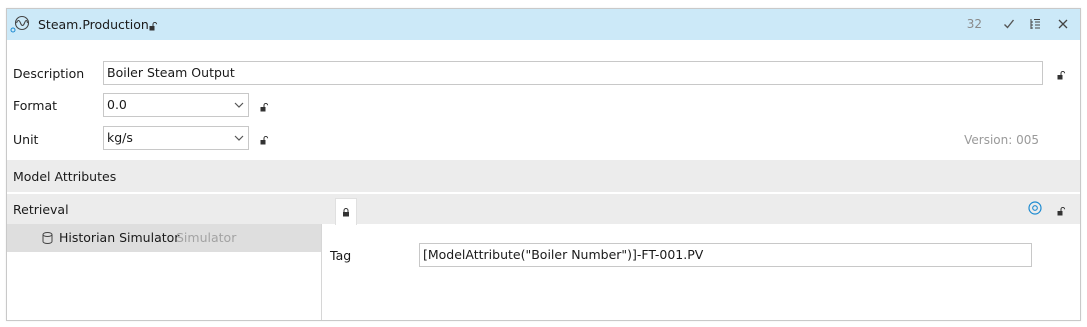 The image size is (1087, 327). I want to click on tab-lock, so click(346, 211).